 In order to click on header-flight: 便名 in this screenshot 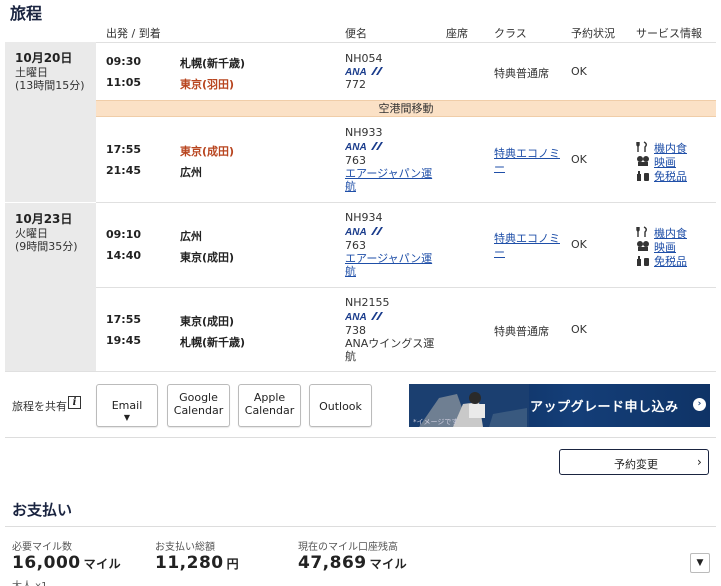, I will do `click(356, 33)`.